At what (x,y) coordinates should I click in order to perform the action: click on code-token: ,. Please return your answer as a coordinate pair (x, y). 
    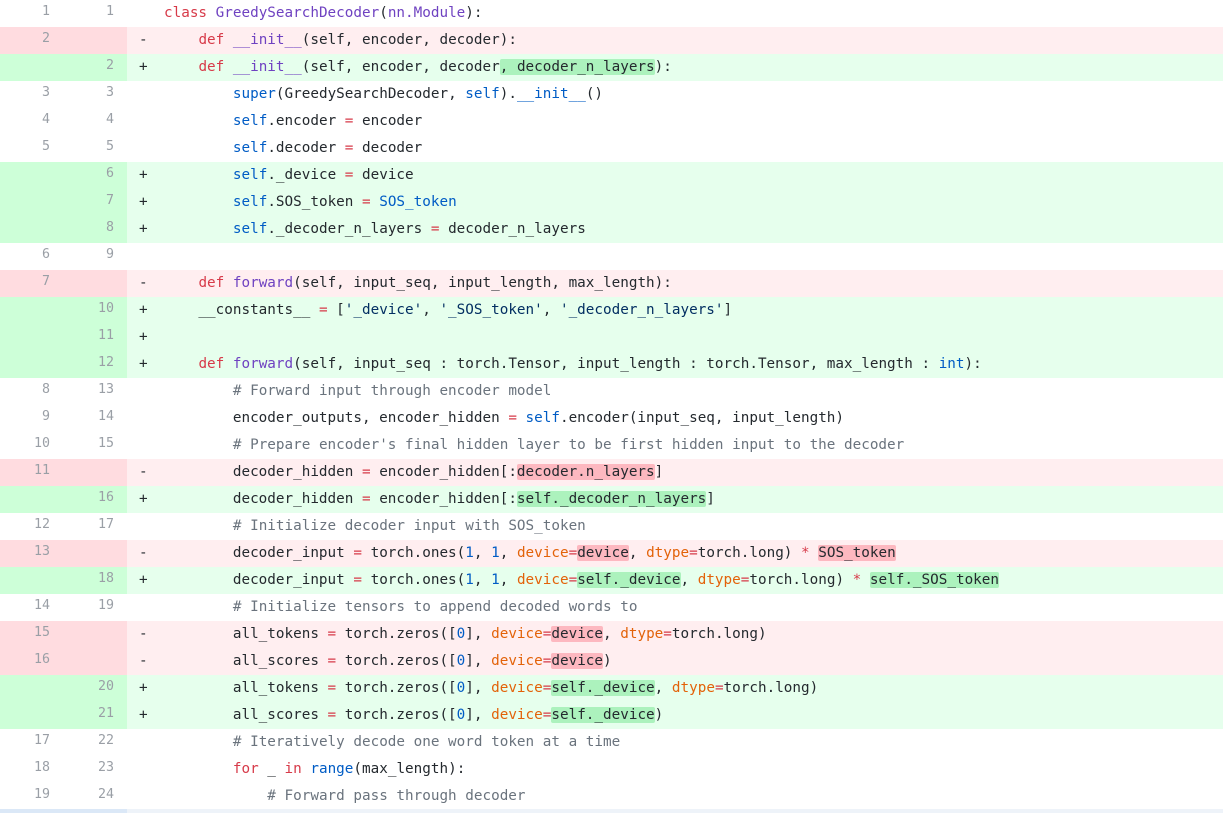
    Looking at the image, I should click on (637, 553).